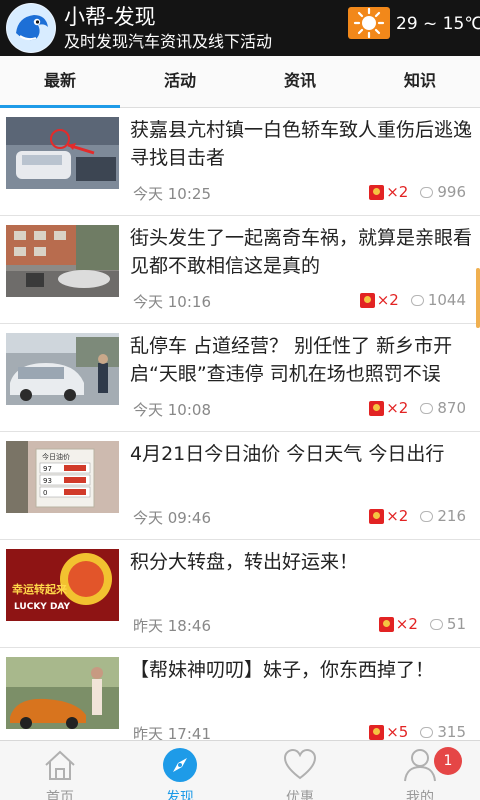 Image resolution: width=480 pixels, height=800 pixels. What do you see at coordinates (180, 765) in the screenshot?
I see `compass-icon` at bounding box center [180, 765].